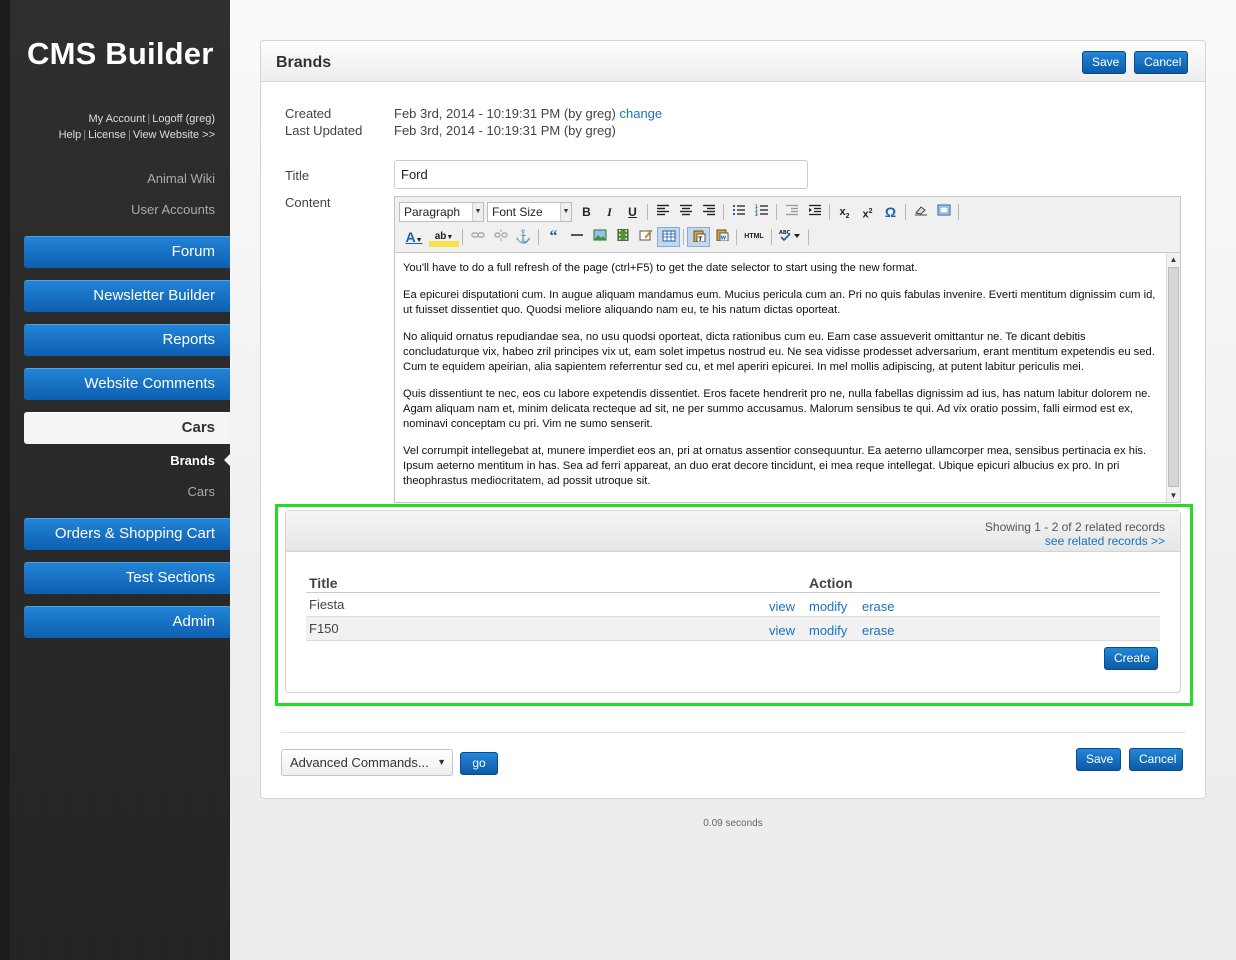 This screenshot has height=960, width=1236. Describe the element at coordinates (127, 340) in the screenshot. I see `sidebar-item-reports: Reports` at that location.